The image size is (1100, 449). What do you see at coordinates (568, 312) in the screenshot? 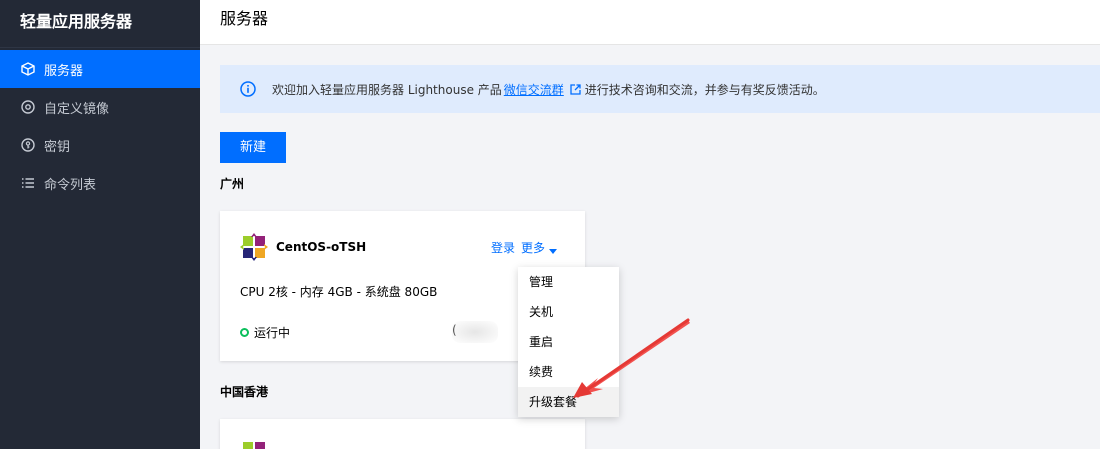
I see `menu-item-shutdown: 关机` at bounding box center [568, 312].